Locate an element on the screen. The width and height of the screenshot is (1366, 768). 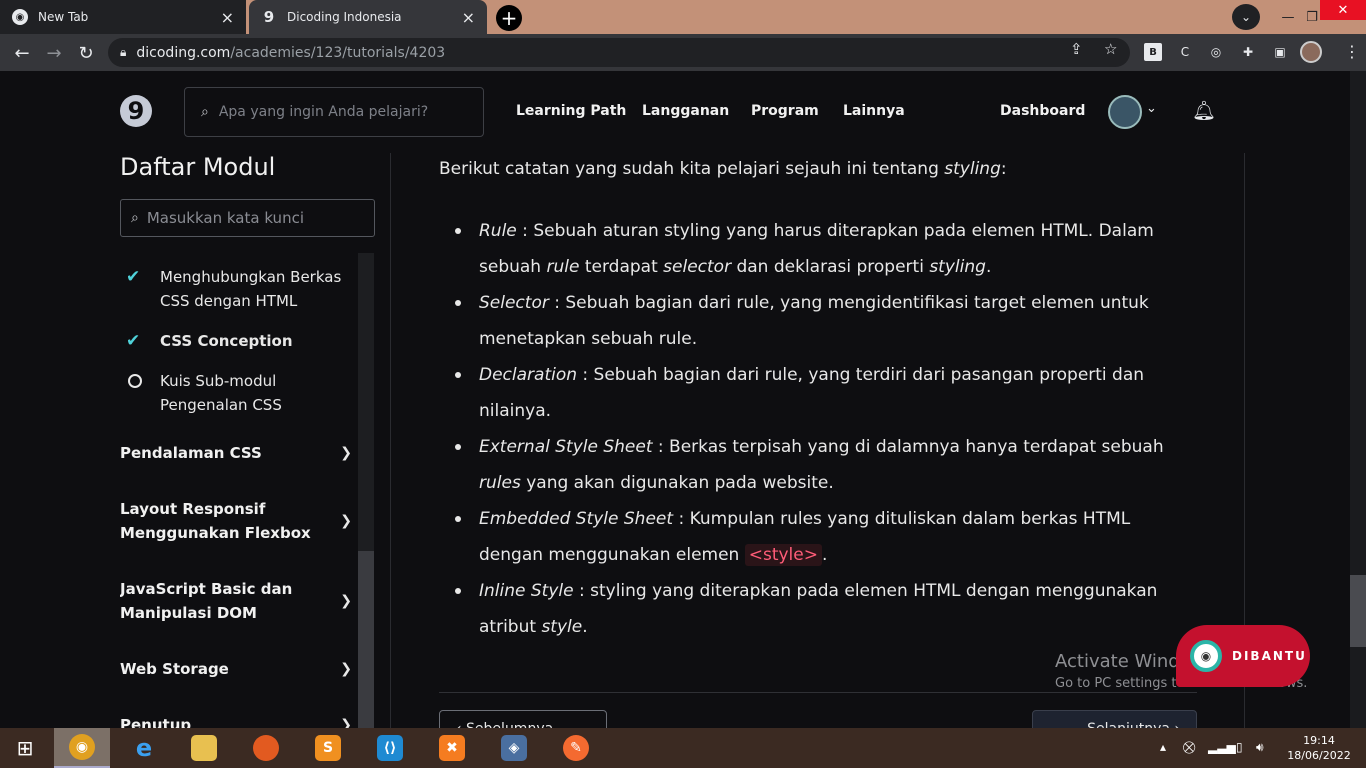
lesson-item: Kuis Sub-modul Pengenalan CSS is located at coordinates (236, 393).